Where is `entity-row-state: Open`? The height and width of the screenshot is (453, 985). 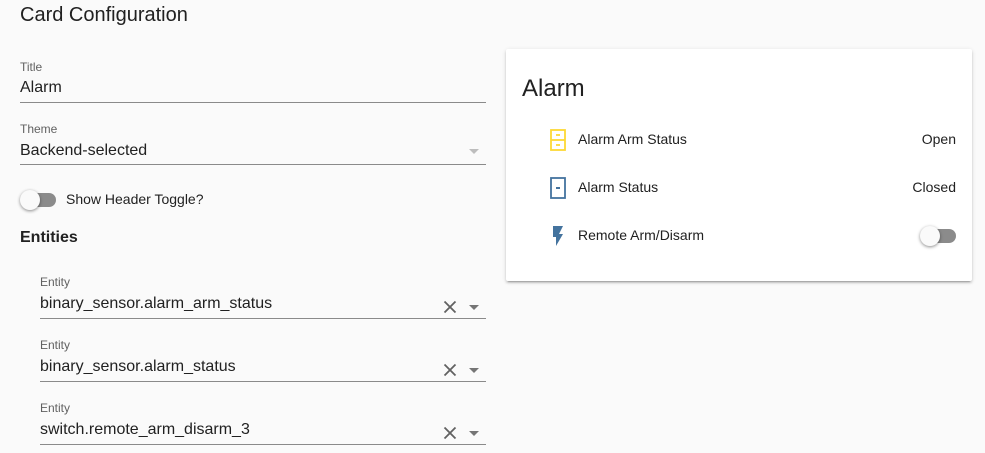
entity-row-state: Open is located at coordinates (938, 139).